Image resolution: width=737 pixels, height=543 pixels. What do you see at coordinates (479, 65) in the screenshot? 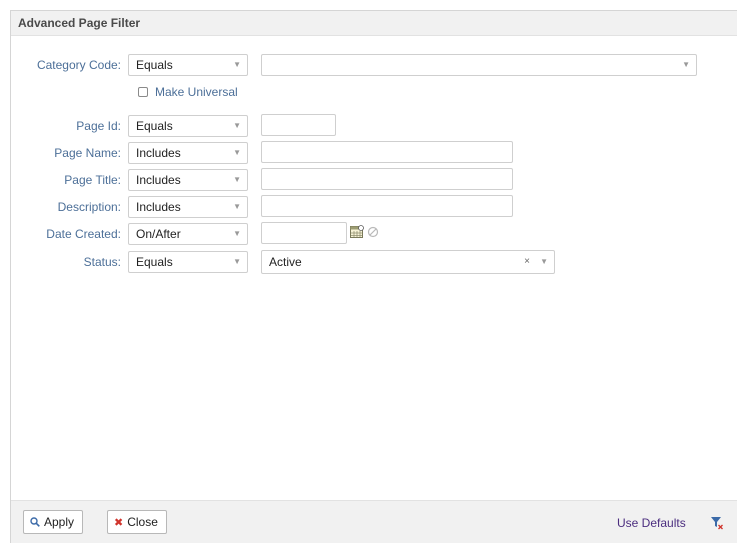
I see `category-code-value-select: ▼` at bounding box center [479, 65].